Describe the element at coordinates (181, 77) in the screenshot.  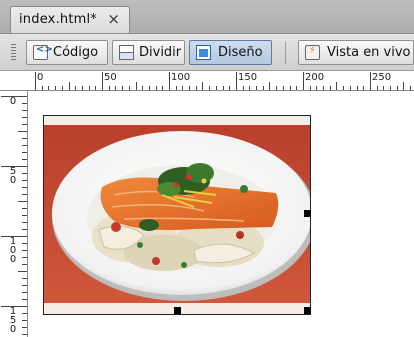
I see `ruler-label-100: 100` at that location.